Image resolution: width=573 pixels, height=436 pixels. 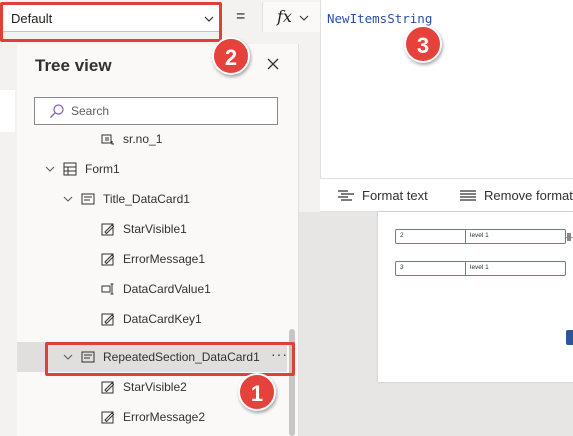 I want to click on close-icon, so click(x=273, y=64).